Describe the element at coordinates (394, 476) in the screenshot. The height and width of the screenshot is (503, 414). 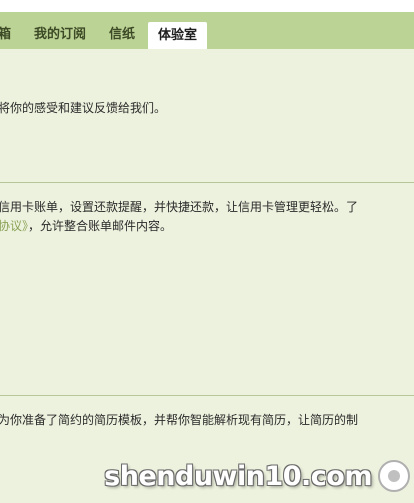
I see `watermark-logo-icon` at that location.